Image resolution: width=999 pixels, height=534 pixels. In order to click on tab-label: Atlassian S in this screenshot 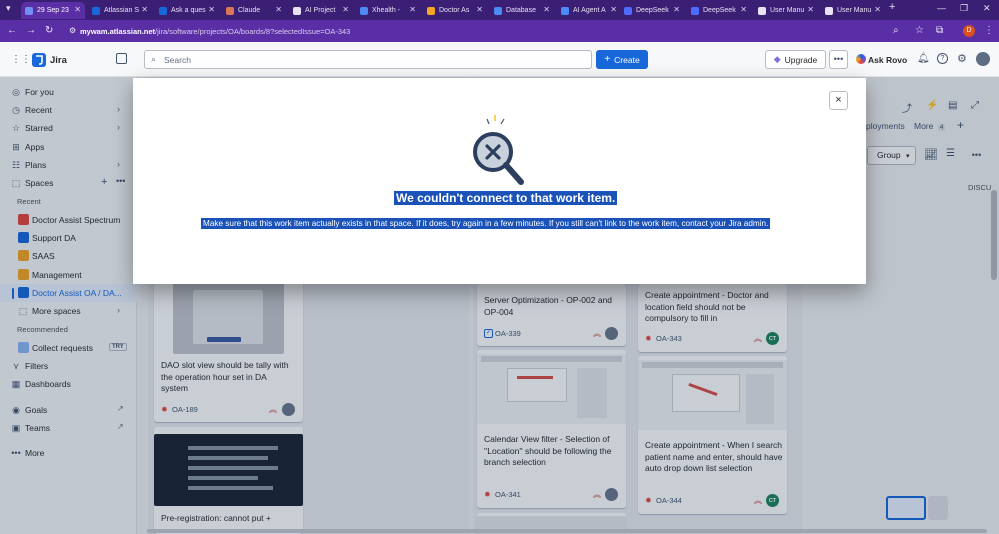, I will do `click(122, 10)`.